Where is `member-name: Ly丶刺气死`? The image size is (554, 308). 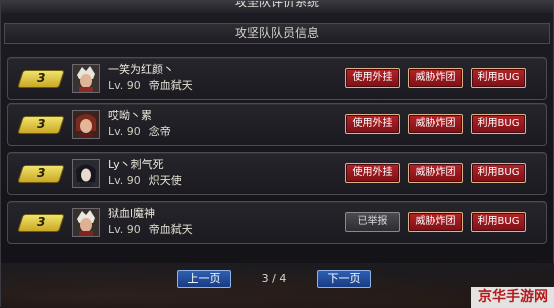
member-name: Ly丶刺气死 is located at coordinates (136, 164).